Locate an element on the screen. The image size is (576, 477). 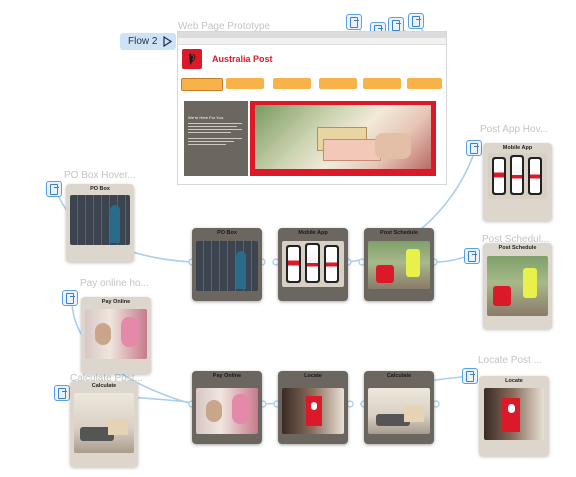
card-po-box-hover: PO Box is located at coordinates (100, 223).